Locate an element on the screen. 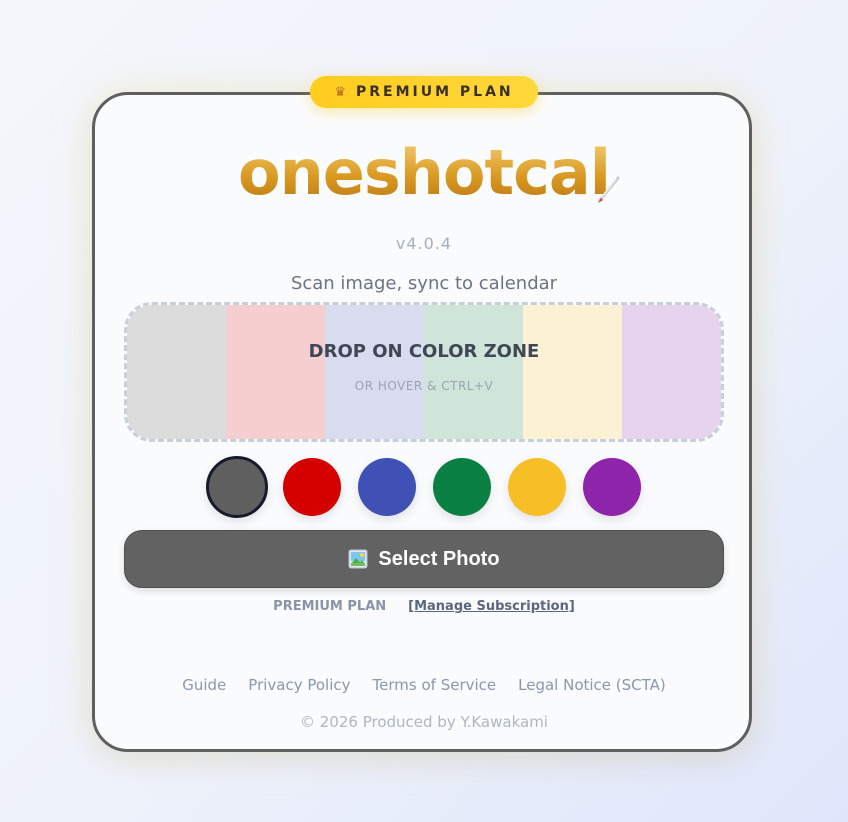 This screenshot has width=848, height=822. tagline: Scan image, sync to calendar is located at coordinates (424, 283).